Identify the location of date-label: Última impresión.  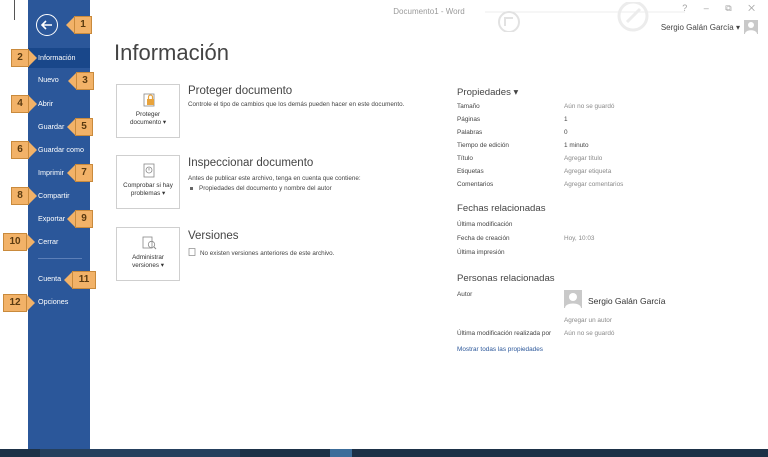
(481, 252).